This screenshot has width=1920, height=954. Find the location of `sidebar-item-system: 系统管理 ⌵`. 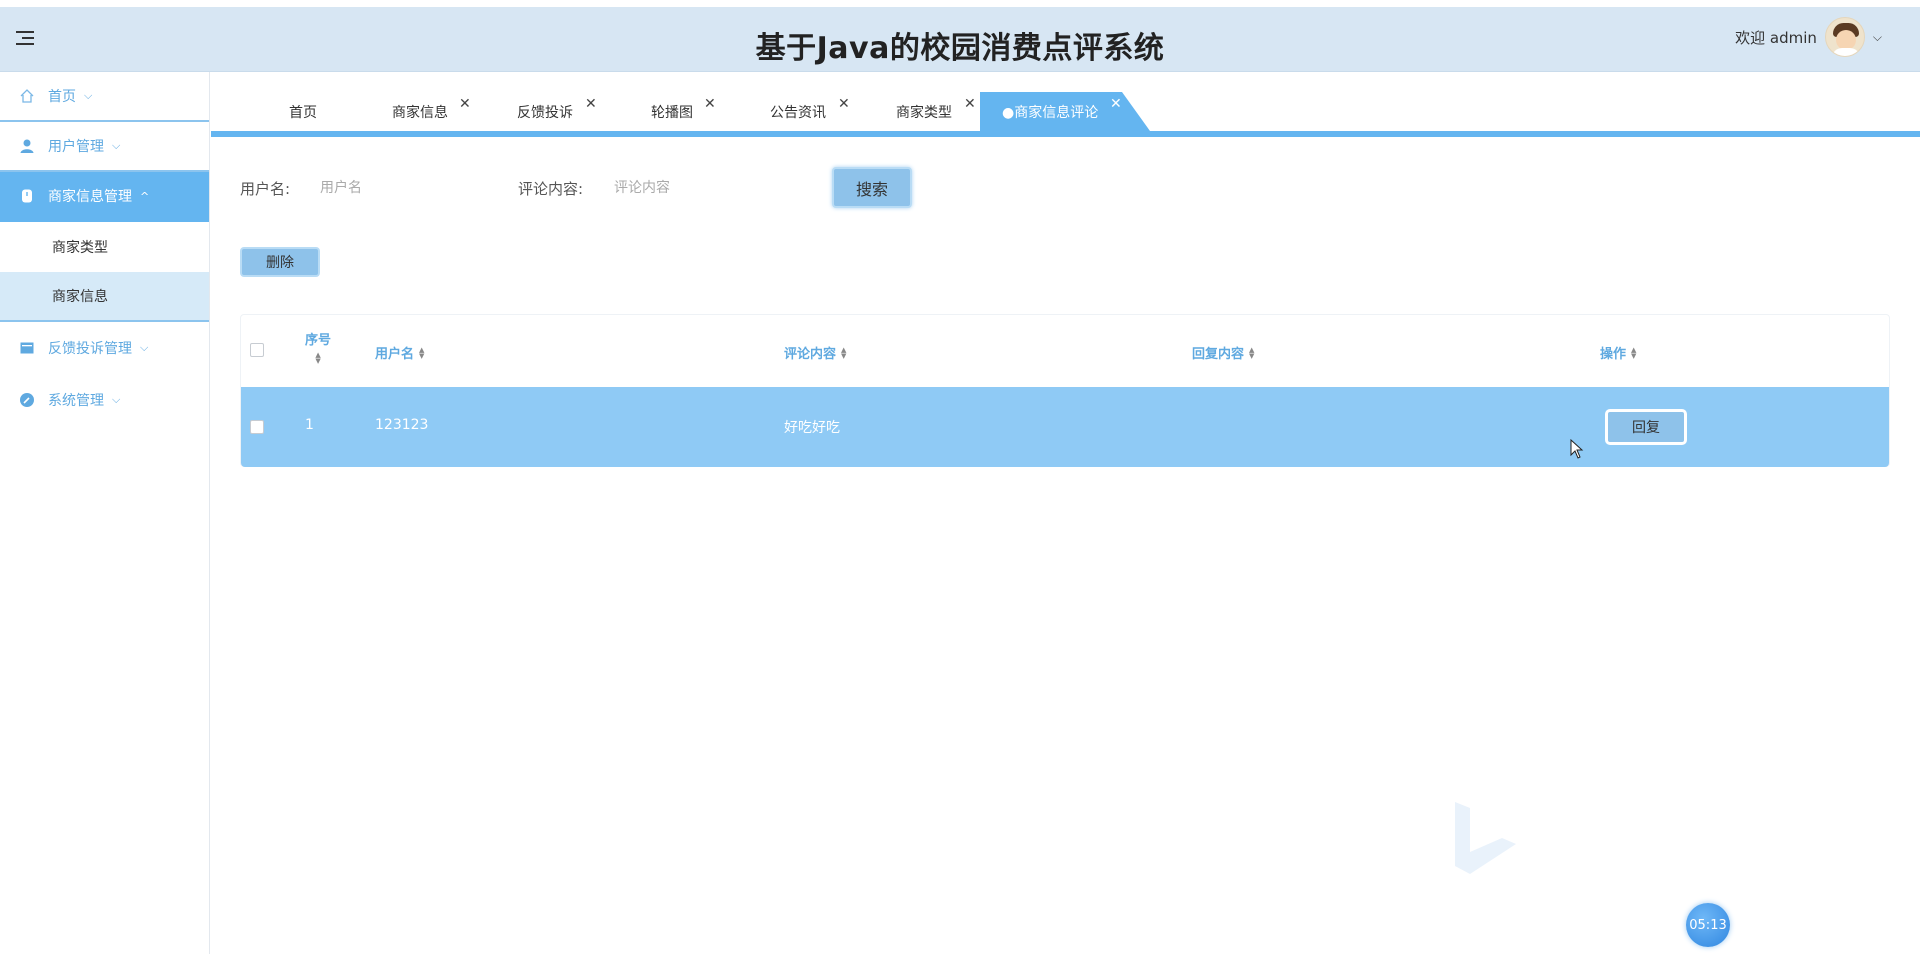

sidebar-item-system: 系统管理 ⌵ is located at coordinates (104, 400).